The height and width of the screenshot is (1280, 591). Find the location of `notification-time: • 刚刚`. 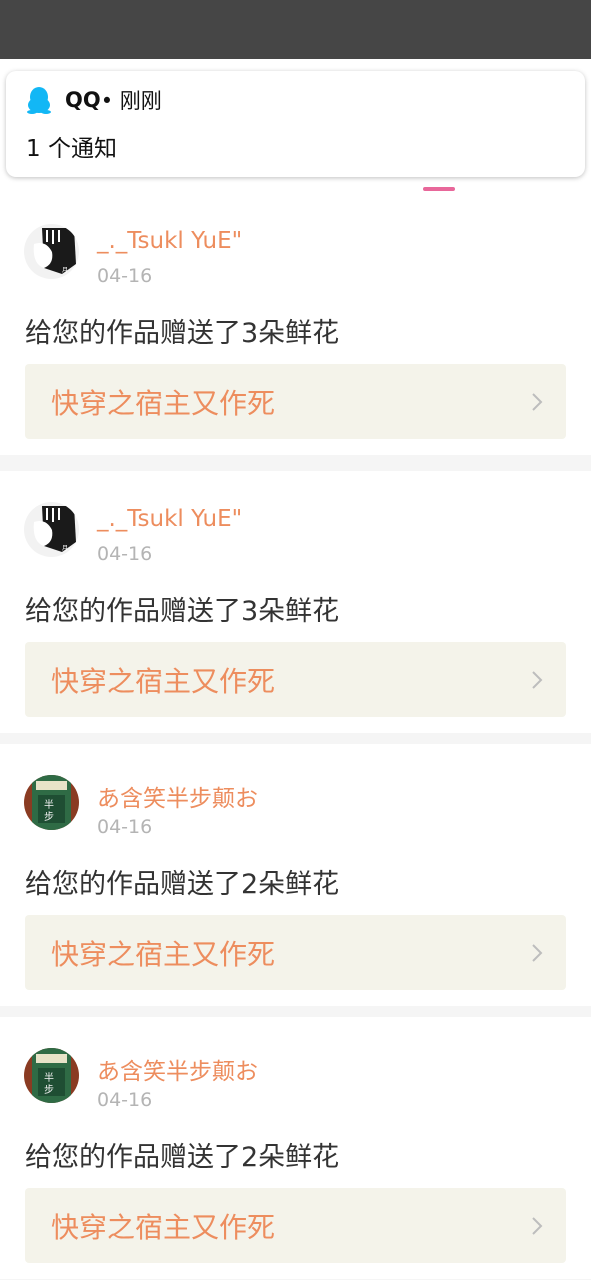

notification-time: • 刚刚 is located at coordinates (131, 101).